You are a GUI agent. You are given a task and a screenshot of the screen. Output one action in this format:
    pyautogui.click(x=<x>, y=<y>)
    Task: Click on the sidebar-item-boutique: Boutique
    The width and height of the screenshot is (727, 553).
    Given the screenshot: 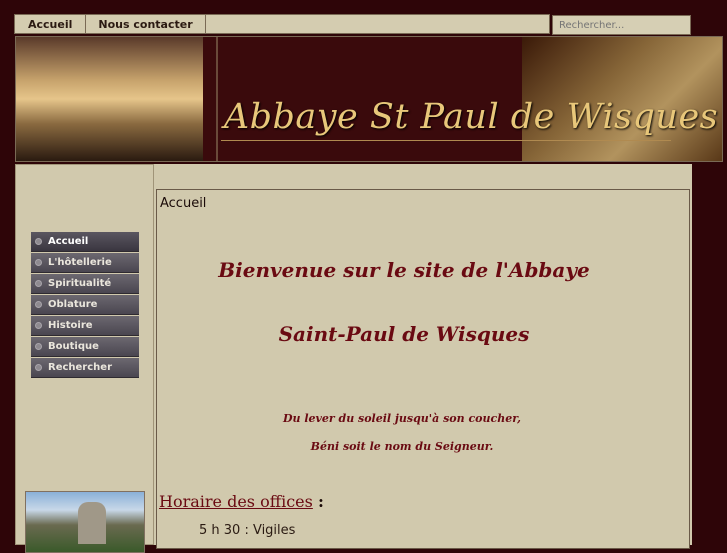 What is the action you would take?
    pyautogui.click(x=85, y=347)
    